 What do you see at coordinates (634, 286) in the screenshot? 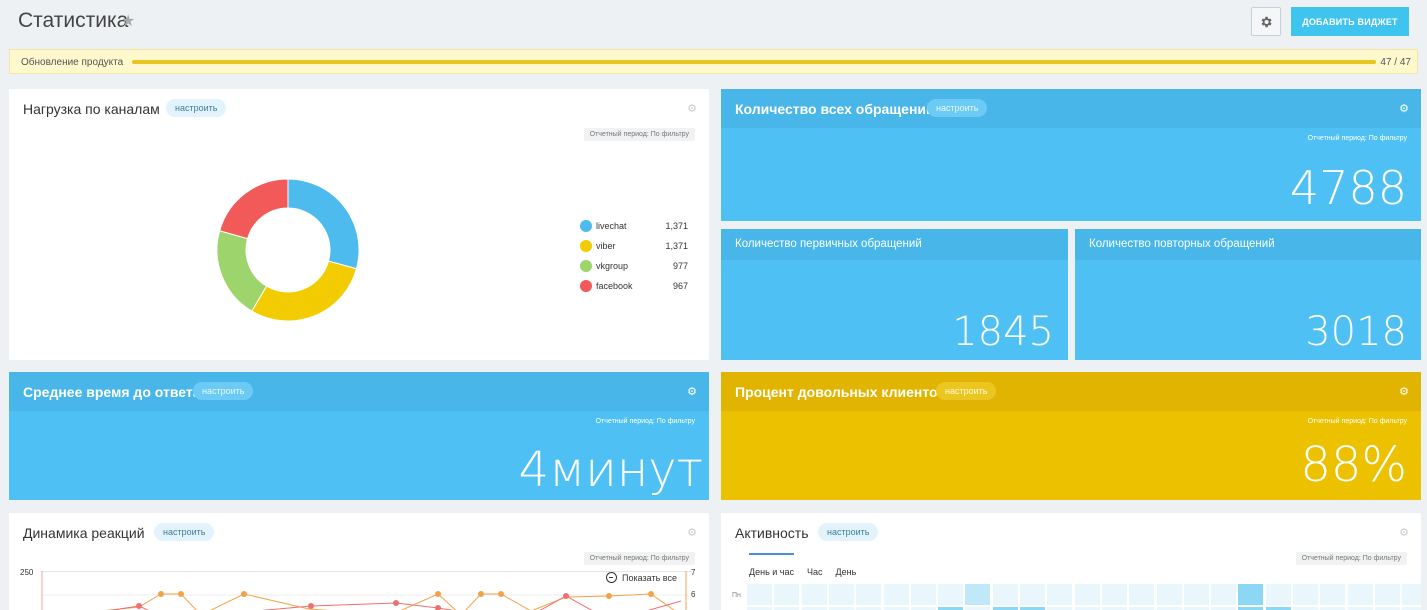
I see `legend-item-facebook: facebook 967` at bounding box center [634, 286].